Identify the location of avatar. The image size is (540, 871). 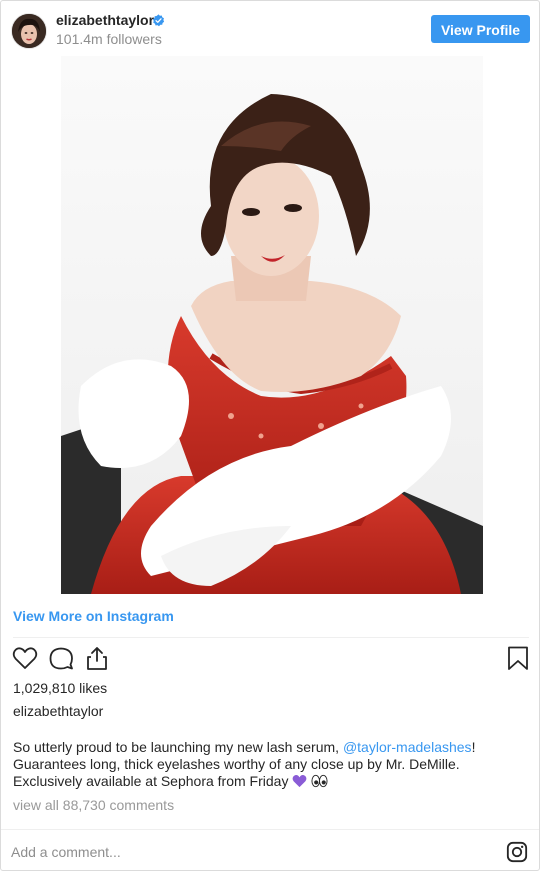
(29, 31).